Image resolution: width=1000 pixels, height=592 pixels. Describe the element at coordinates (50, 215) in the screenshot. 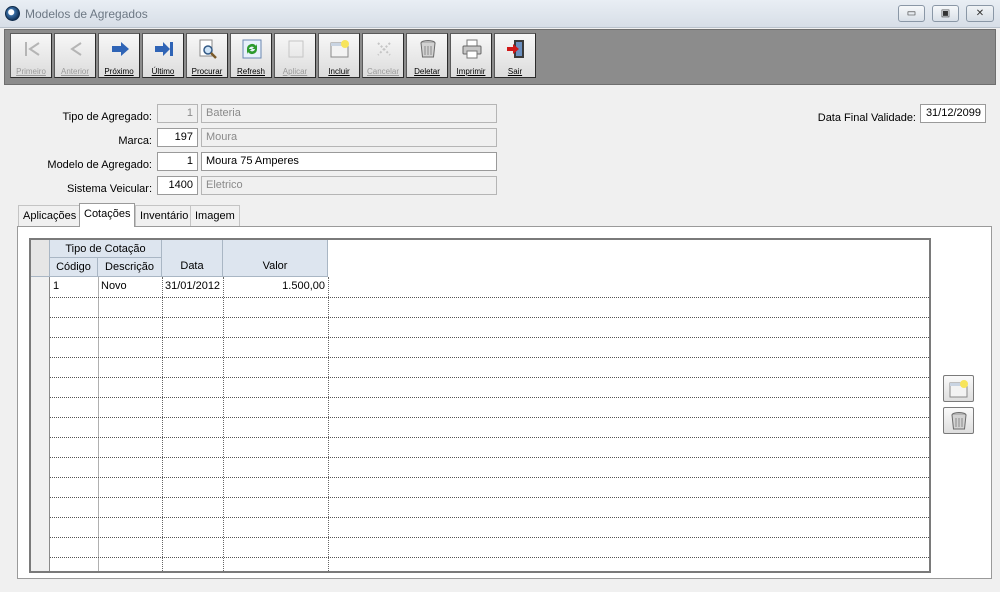

I see `tab-aplicacoes: Aplicações` at that location.